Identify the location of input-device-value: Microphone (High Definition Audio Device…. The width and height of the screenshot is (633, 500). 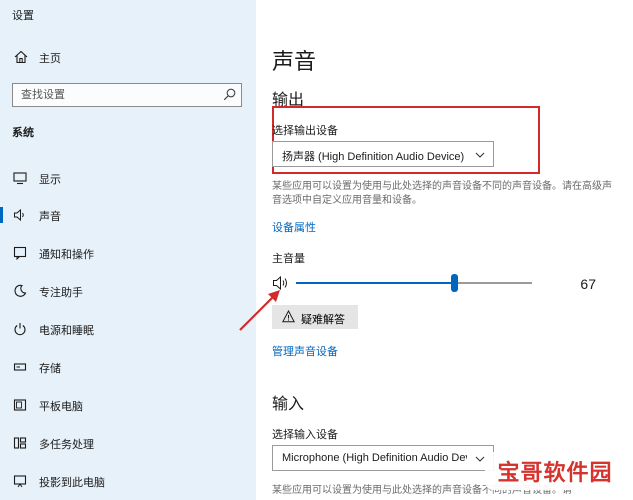
(374, 458).